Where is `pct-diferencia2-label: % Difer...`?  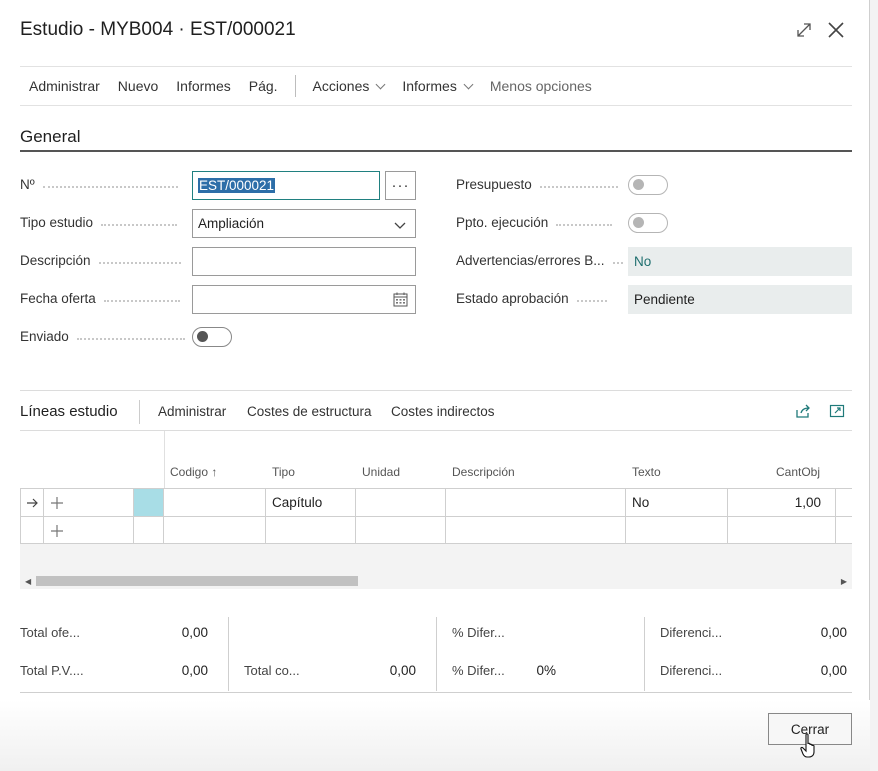 pct-diferencia2-label: % Difer... is located at coordinates (478, 670).